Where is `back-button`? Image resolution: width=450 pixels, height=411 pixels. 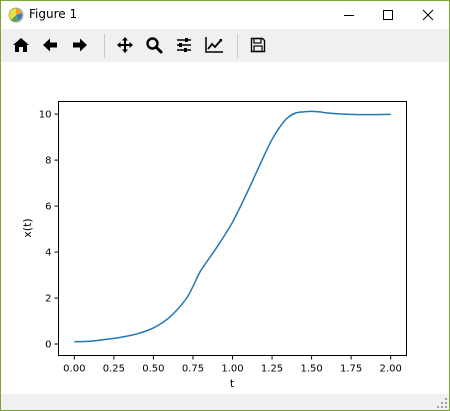 back-button is located at coordinates (50, 45).